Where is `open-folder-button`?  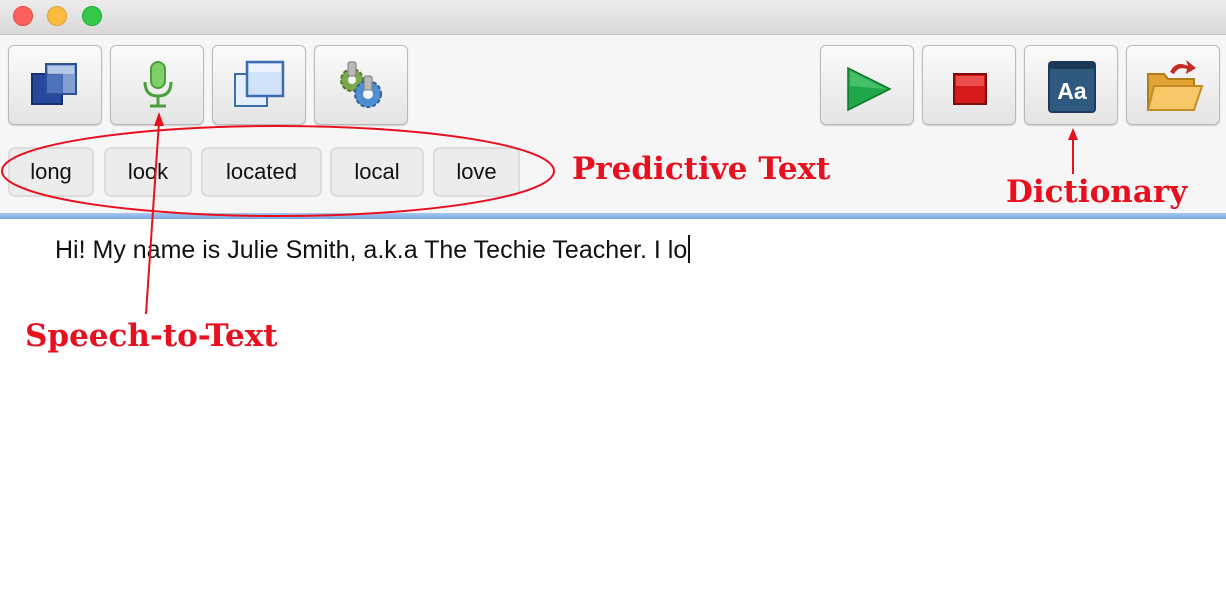
open-folder-button is located at coordinates (1173, 85).